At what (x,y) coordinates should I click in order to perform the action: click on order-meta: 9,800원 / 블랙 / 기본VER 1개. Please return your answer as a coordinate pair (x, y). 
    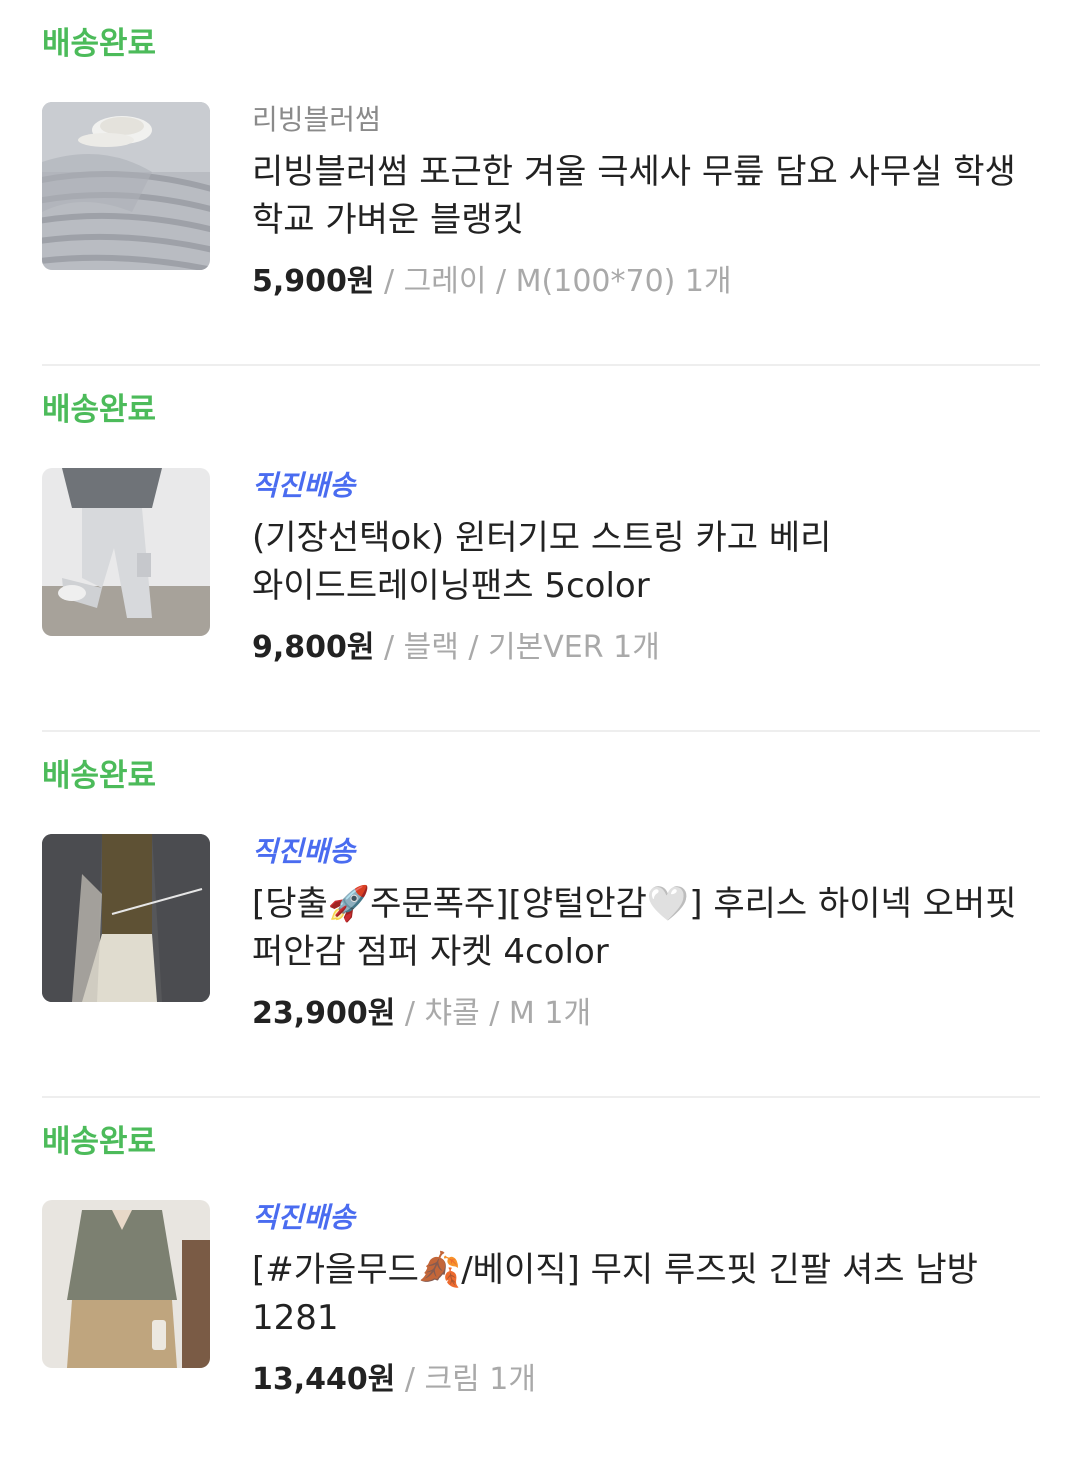
    Looking at the image, I should click on (647, 648).